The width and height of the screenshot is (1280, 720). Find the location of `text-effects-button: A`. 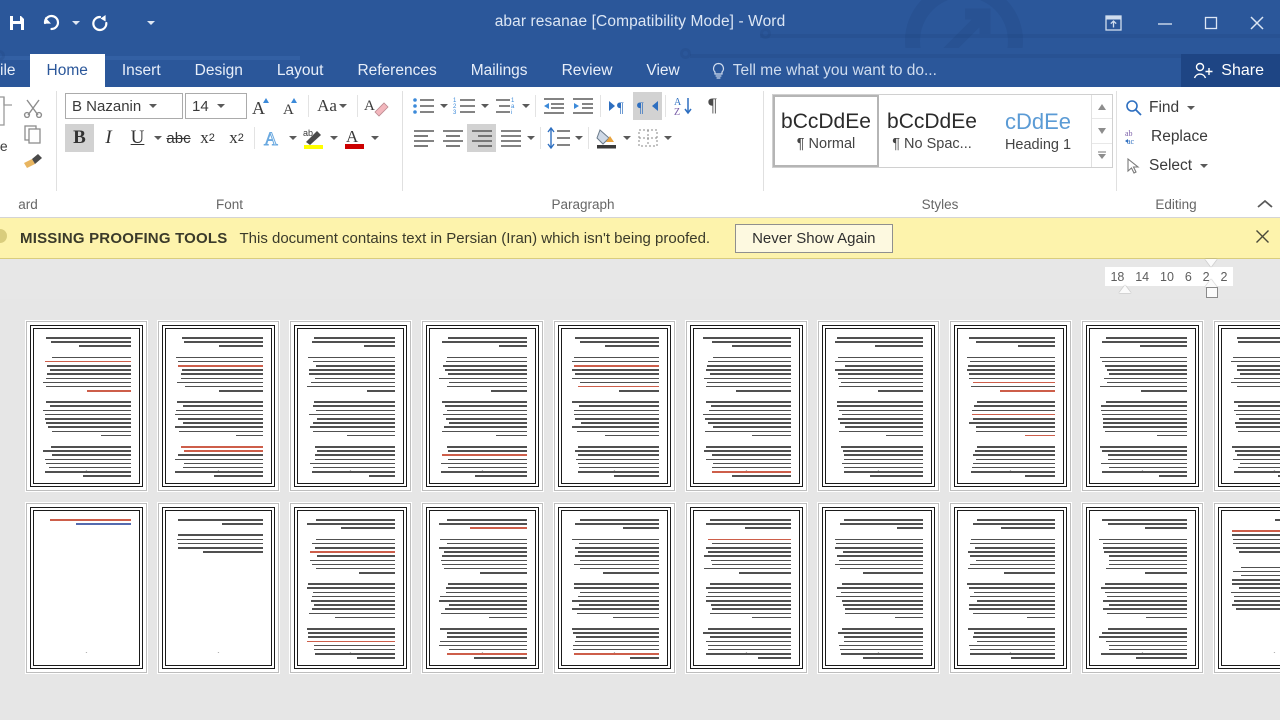

text-effects-button: A is located at coordinates (272, 138).